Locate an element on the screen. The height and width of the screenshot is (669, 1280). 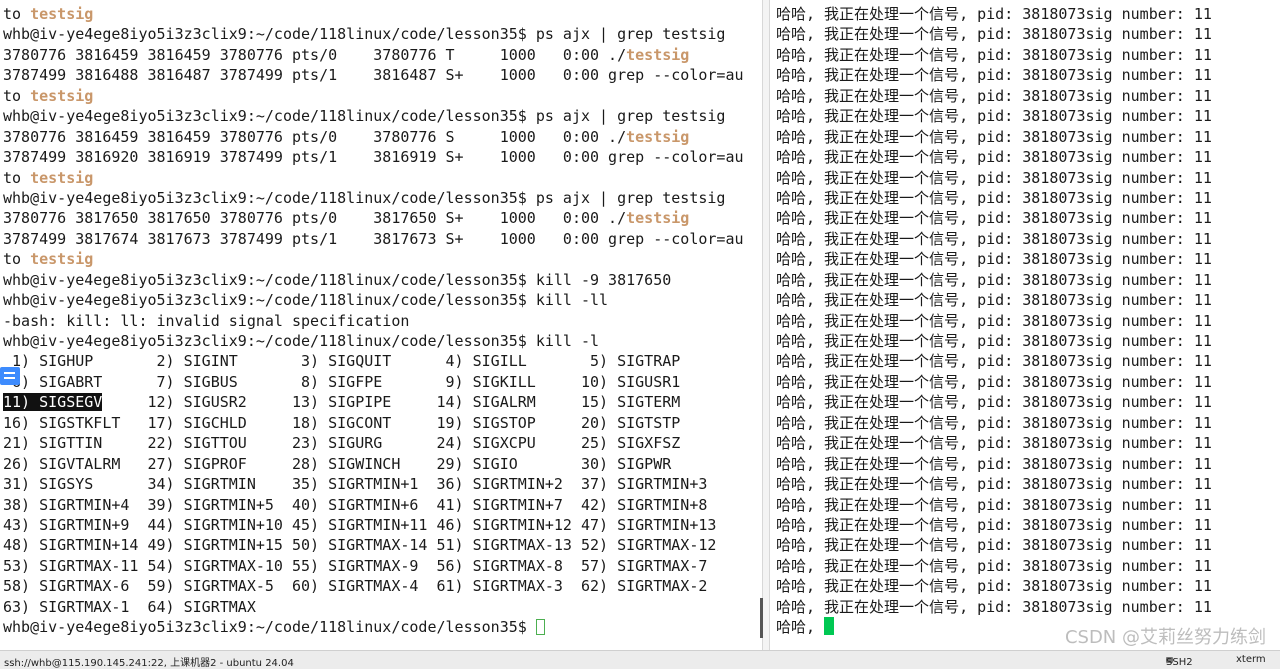
terminal-line: 63) SIGRTMAX-1 64) SIGRTMAX is located at coordinates (129, 606).